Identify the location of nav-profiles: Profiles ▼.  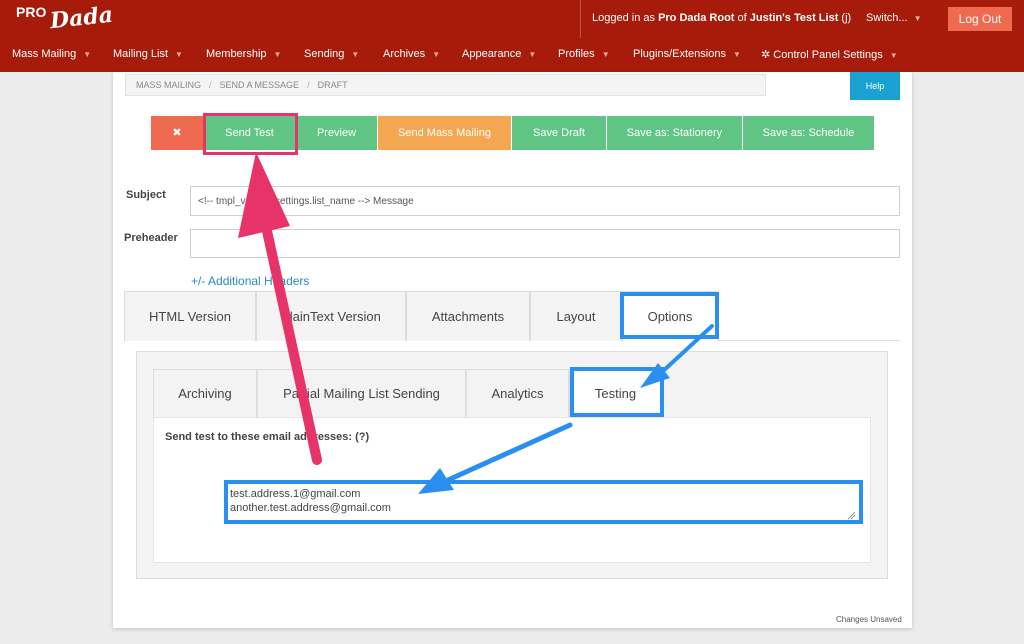
(584, 54).